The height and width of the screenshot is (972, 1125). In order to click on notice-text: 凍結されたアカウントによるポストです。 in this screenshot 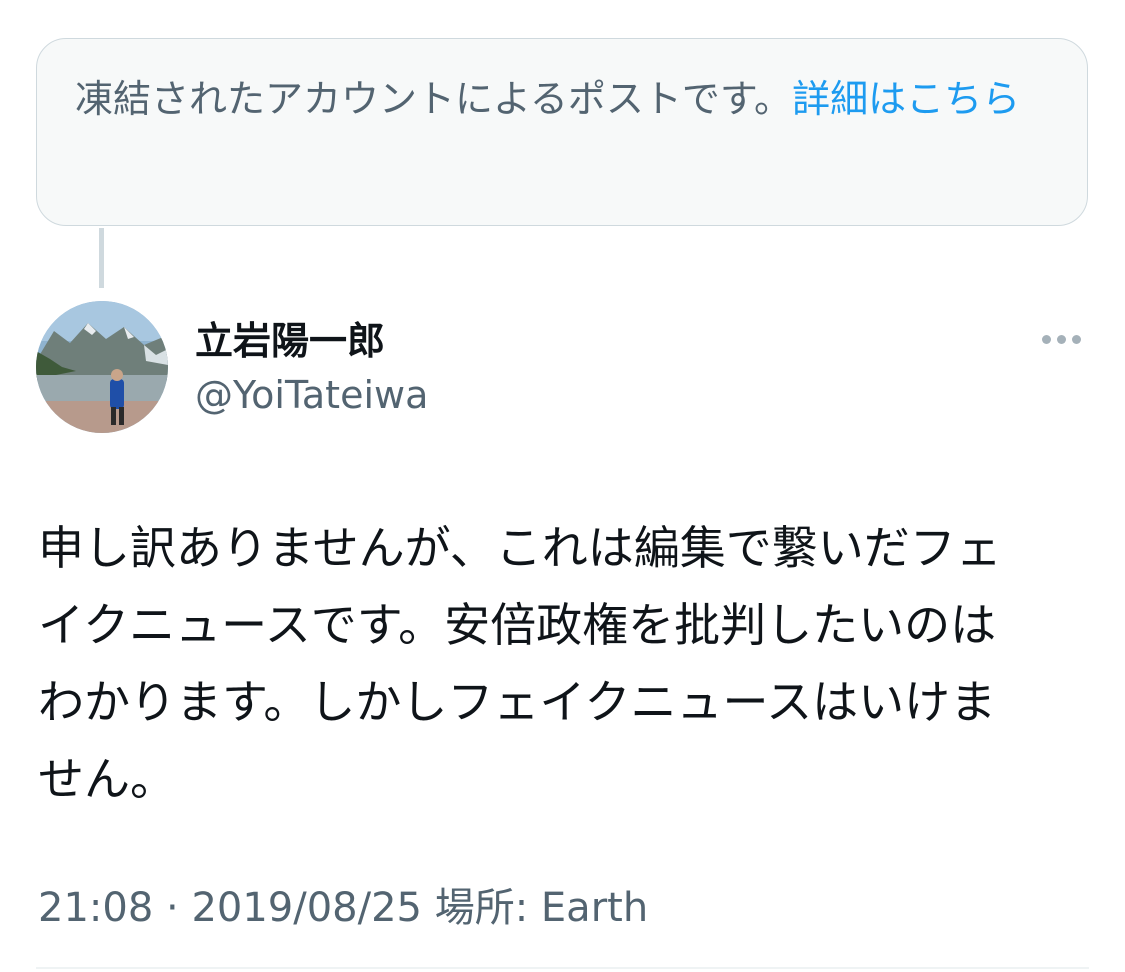, I will do `click(434, 99)`.